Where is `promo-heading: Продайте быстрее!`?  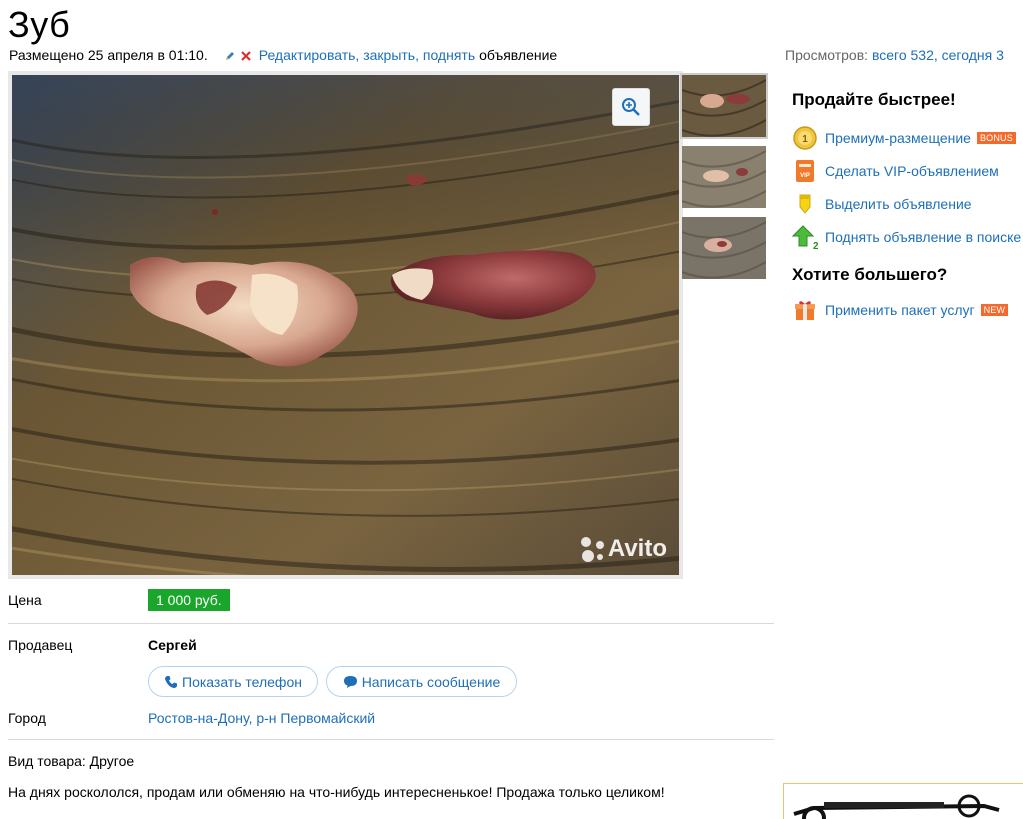
promo-heading: Продайте быстрее! is located at coordinates (874, 99).